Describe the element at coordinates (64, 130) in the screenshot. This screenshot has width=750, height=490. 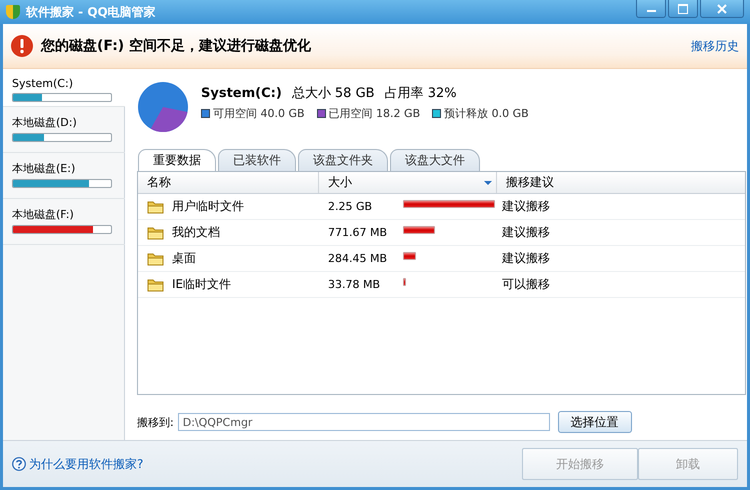
I see `disk-item: 本地磁盘(D:)` at that location.